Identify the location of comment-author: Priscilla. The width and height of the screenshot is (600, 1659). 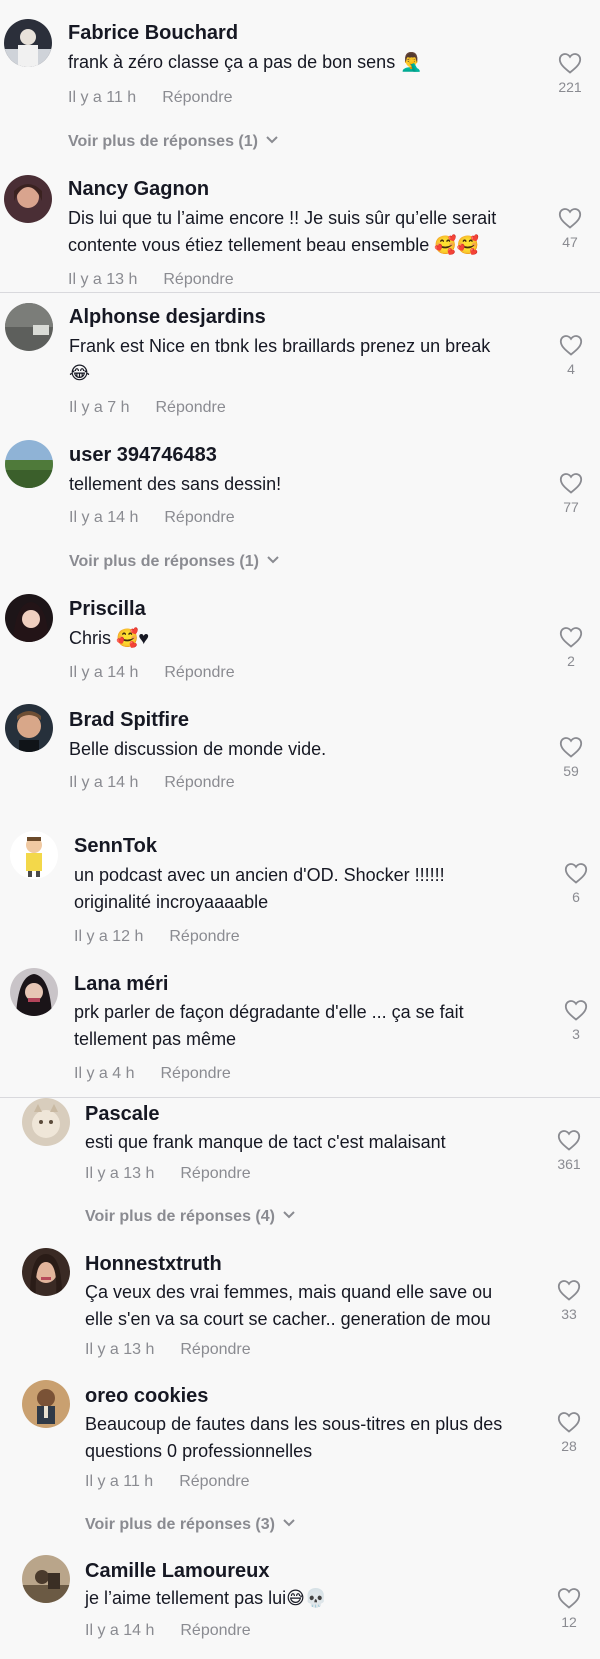
(107, 609).